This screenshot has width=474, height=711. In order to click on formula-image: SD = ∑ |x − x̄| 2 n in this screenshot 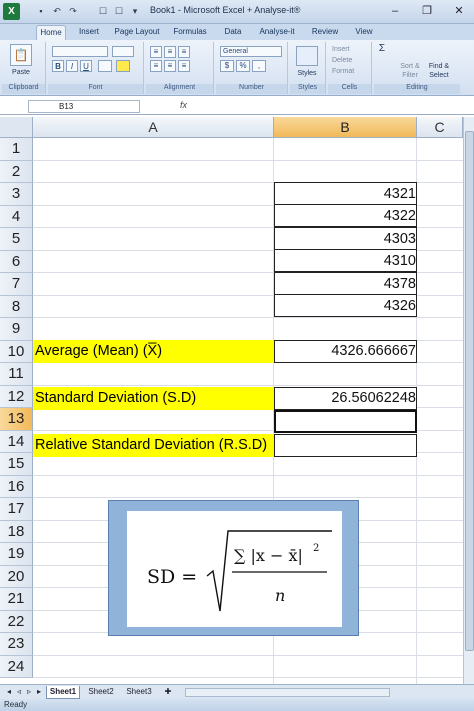, I will do `click(233, 568)`.